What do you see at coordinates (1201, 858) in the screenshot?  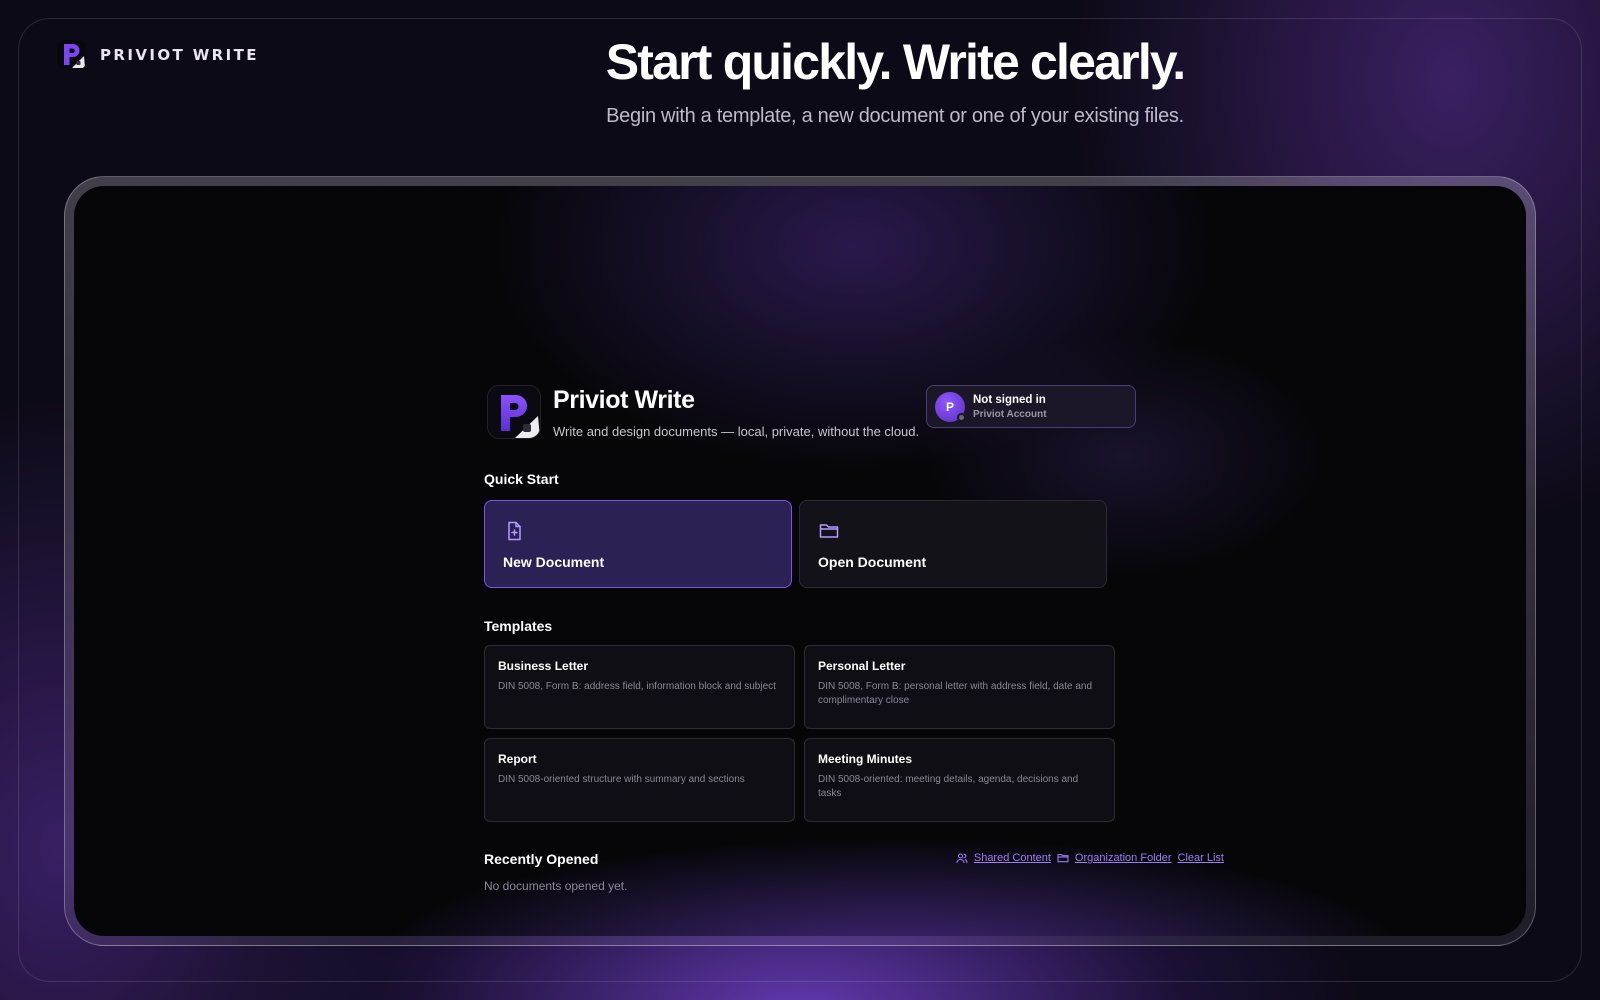 I see `clear-list-link: Clear List` at bounding box center [1201, 858].